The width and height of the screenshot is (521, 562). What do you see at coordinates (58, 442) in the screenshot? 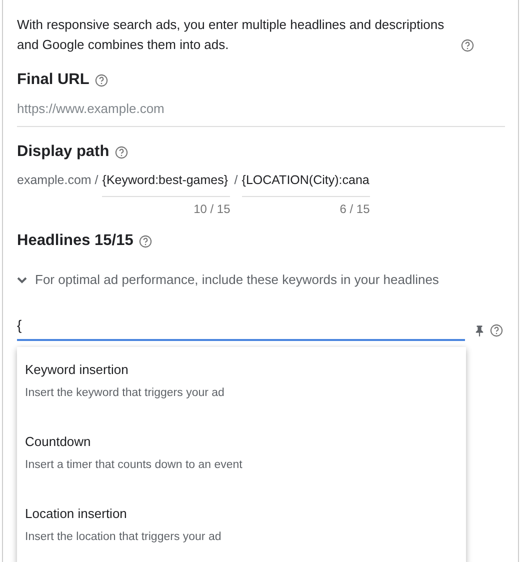
I see `menu-item-title: Countdown` at bounding box center [58, 442].